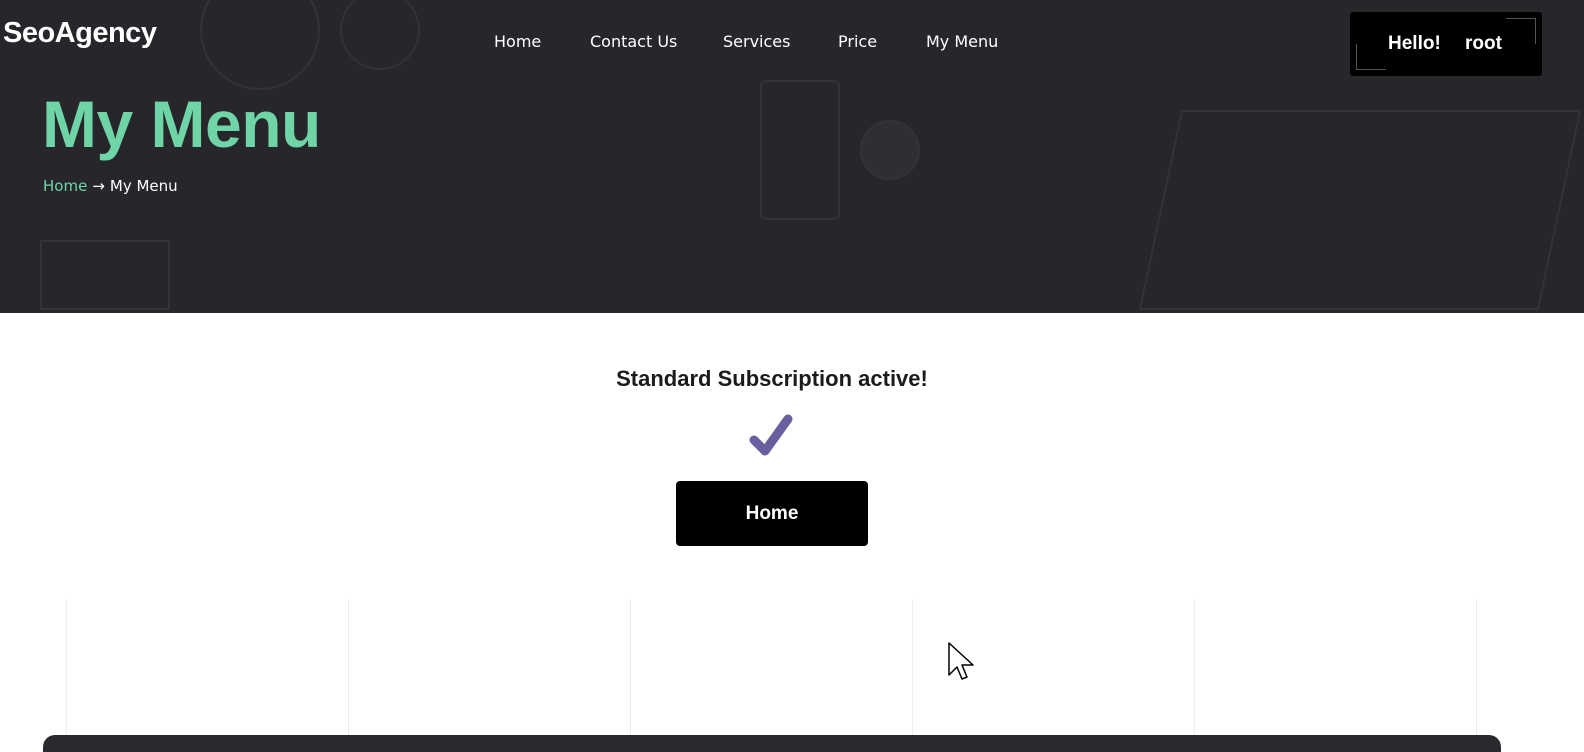 This screenshot has width=1584, height=752. What do you see at coordinates (771, 435) in the screenshot?
I see `check-icon` at bounding box center [771, 435].